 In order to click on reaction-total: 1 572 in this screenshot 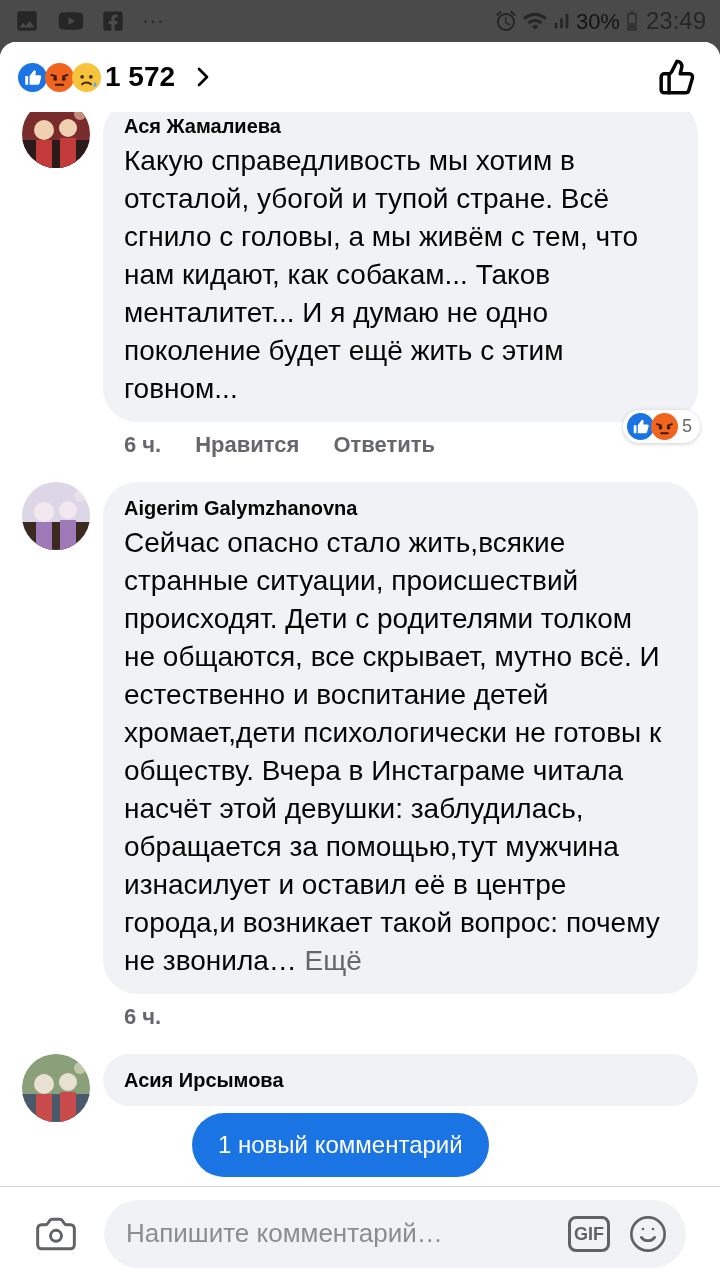, I will do `click(140, 77)`.